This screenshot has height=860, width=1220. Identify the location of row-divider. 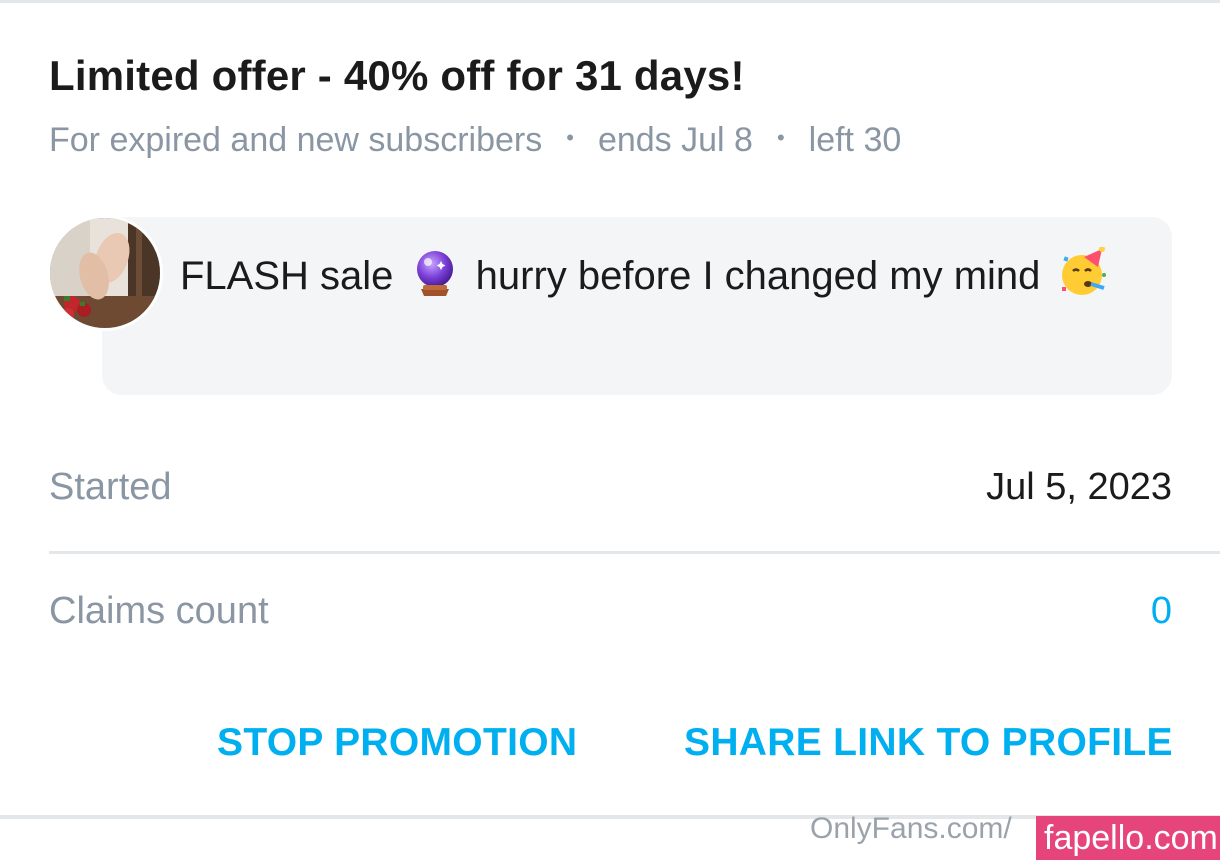
(634, 552).